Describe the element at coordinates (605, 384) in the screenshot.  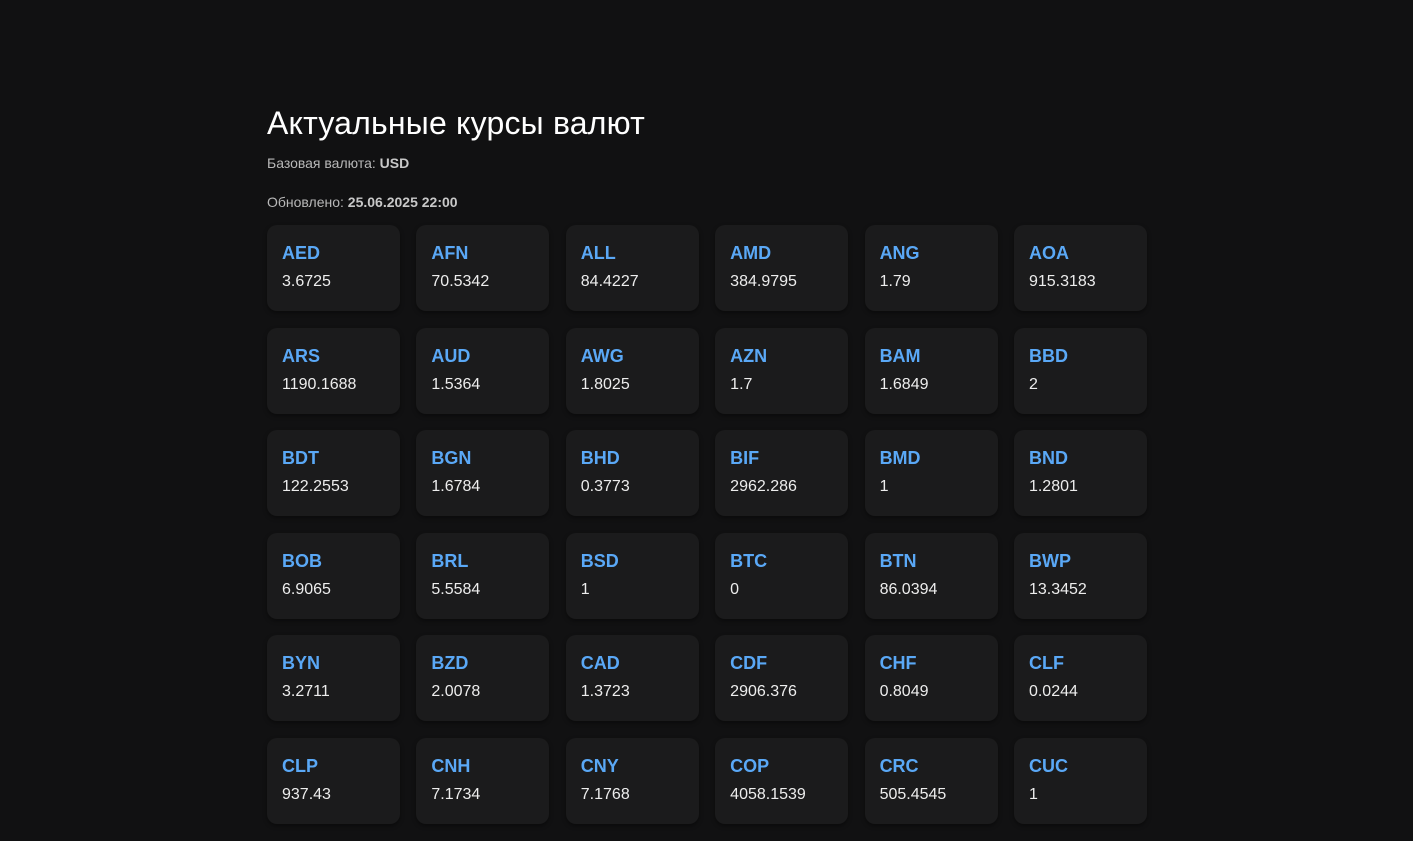
I see `currency-rate: 1.8025` at that location.